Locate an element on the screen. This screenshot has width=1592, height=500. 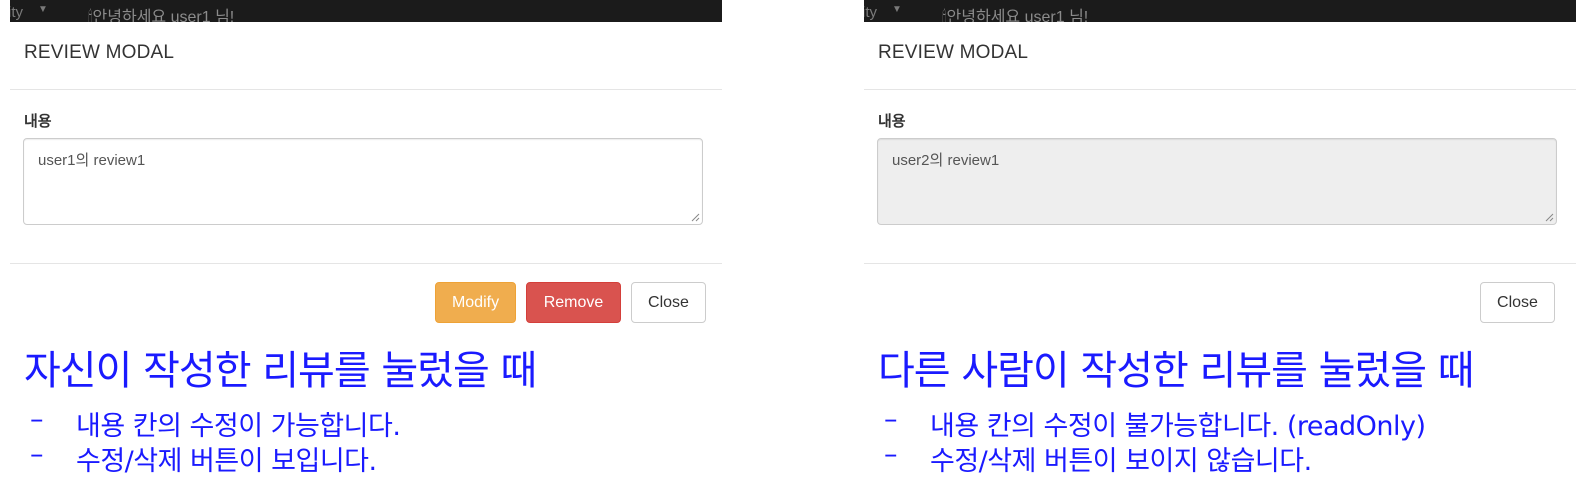
content-textarea-readonly: user2의 review1 is located at coordinates (1217, 181).